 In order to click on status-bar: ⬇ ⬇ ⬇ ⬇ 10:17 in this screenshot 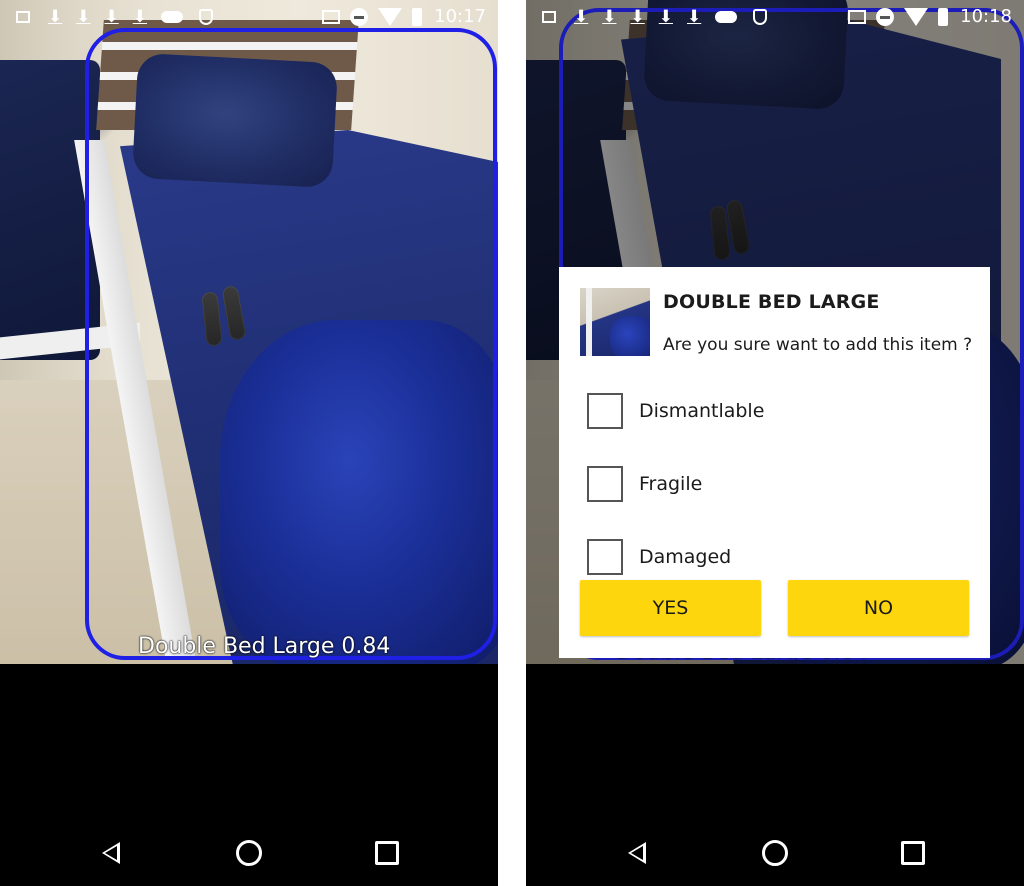, I will do `click(249, 17)`.